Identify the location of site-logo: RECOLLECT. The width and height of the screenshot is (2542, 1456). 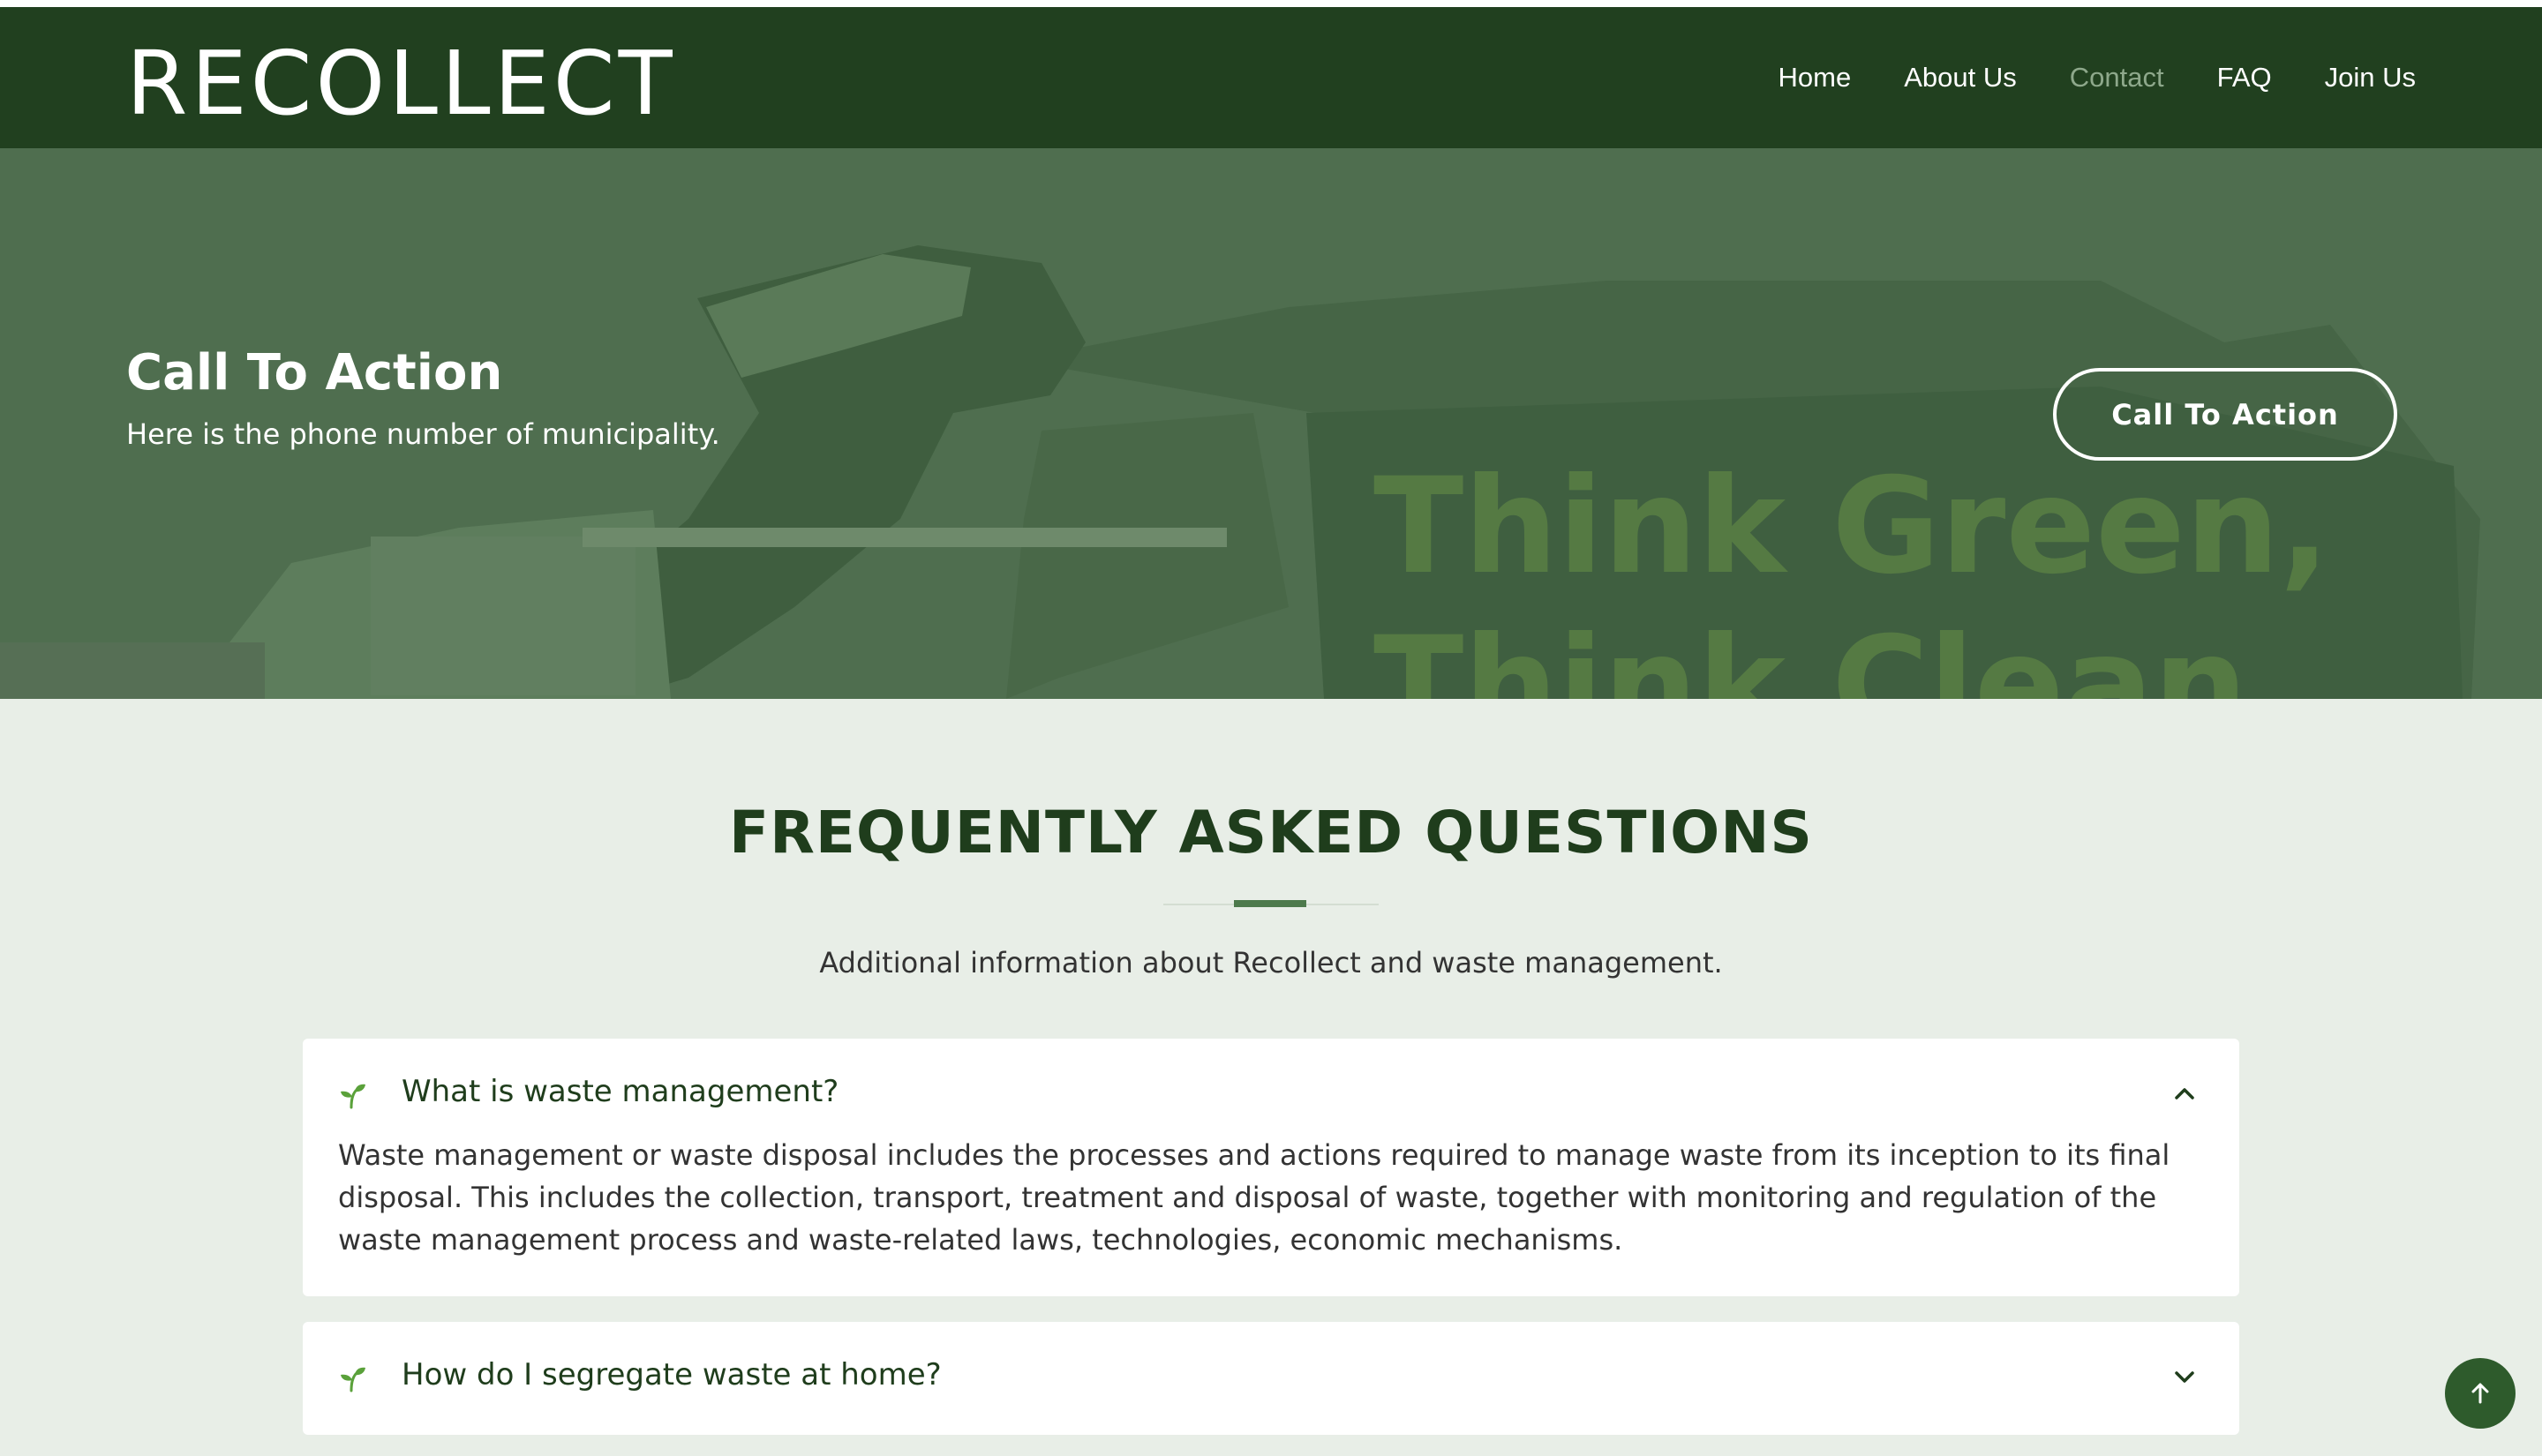
(401, 83).